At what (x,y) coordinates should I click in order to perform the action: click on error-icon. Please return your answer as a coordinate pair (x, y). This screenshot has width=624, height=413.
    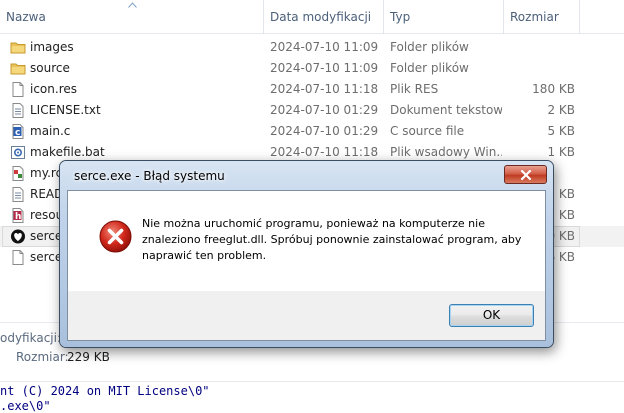
    Looking at the image, I should click on (115, 236).